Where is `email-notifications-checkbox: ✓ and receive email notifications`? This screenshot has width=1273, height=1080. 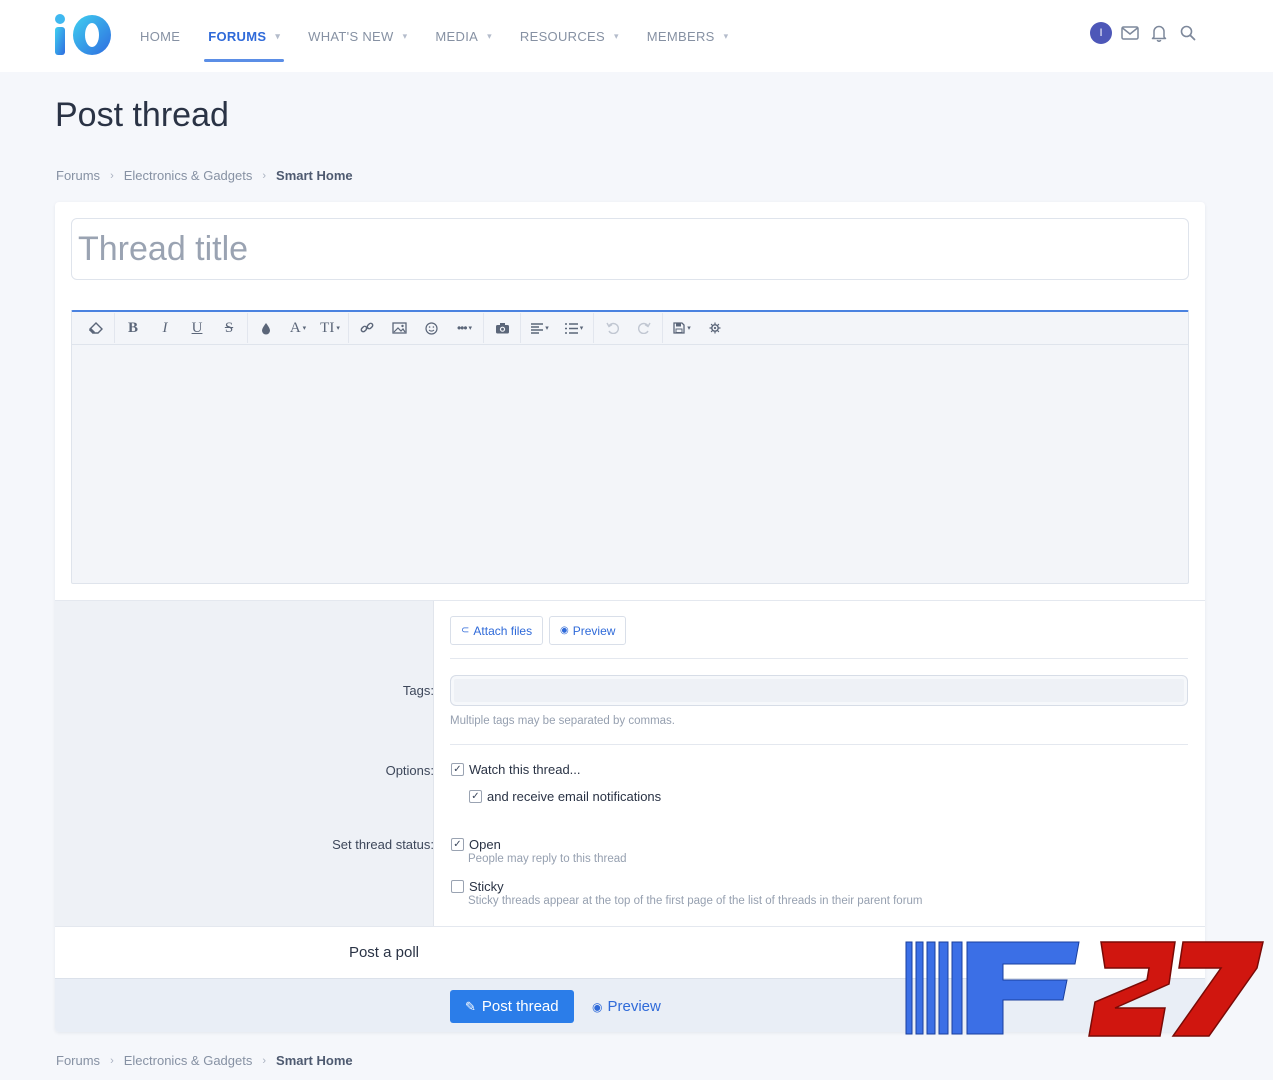 email-notifications-checkbox: ✓ and receive email notifications is located at coordinates (565, 796).